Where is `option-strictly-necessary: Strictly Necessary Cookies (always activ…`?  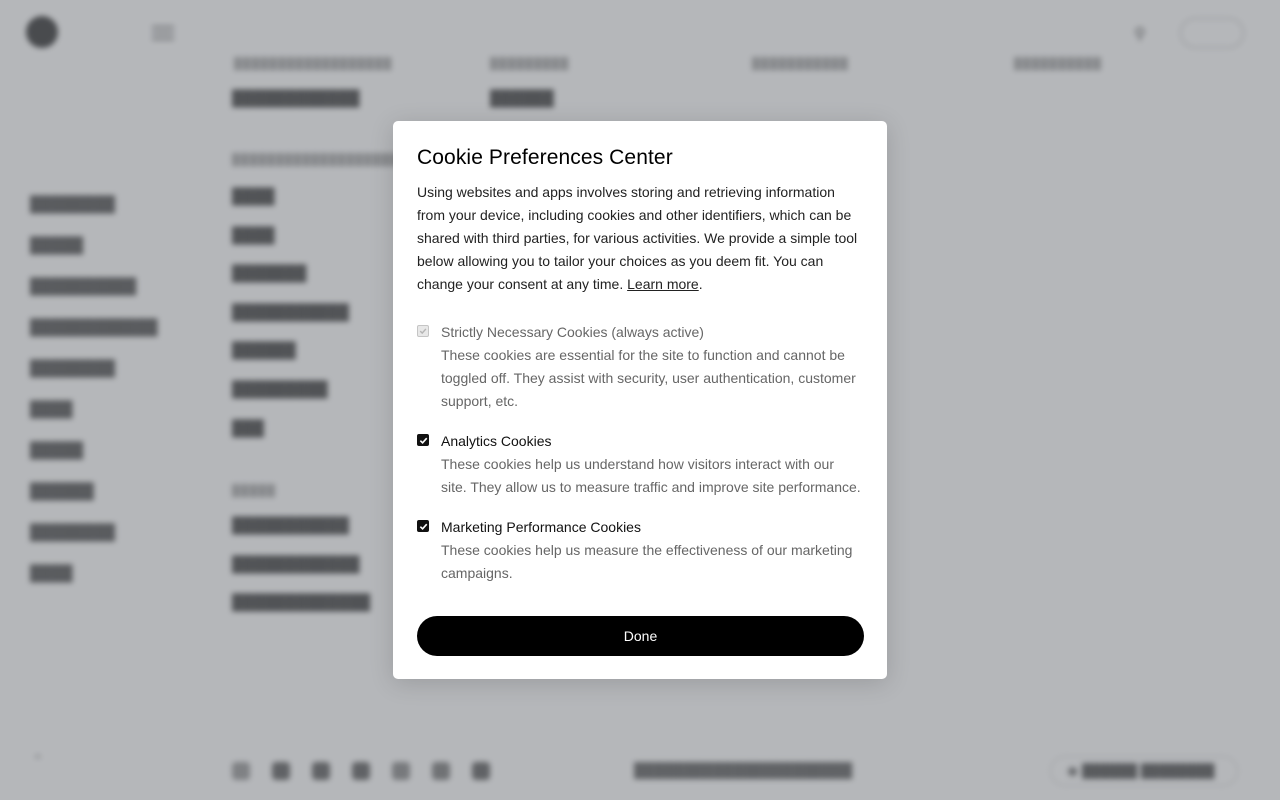 option-strictly-necessary: Strictly Necessary Cookies (always activ… is located at coordinates (640, 367).